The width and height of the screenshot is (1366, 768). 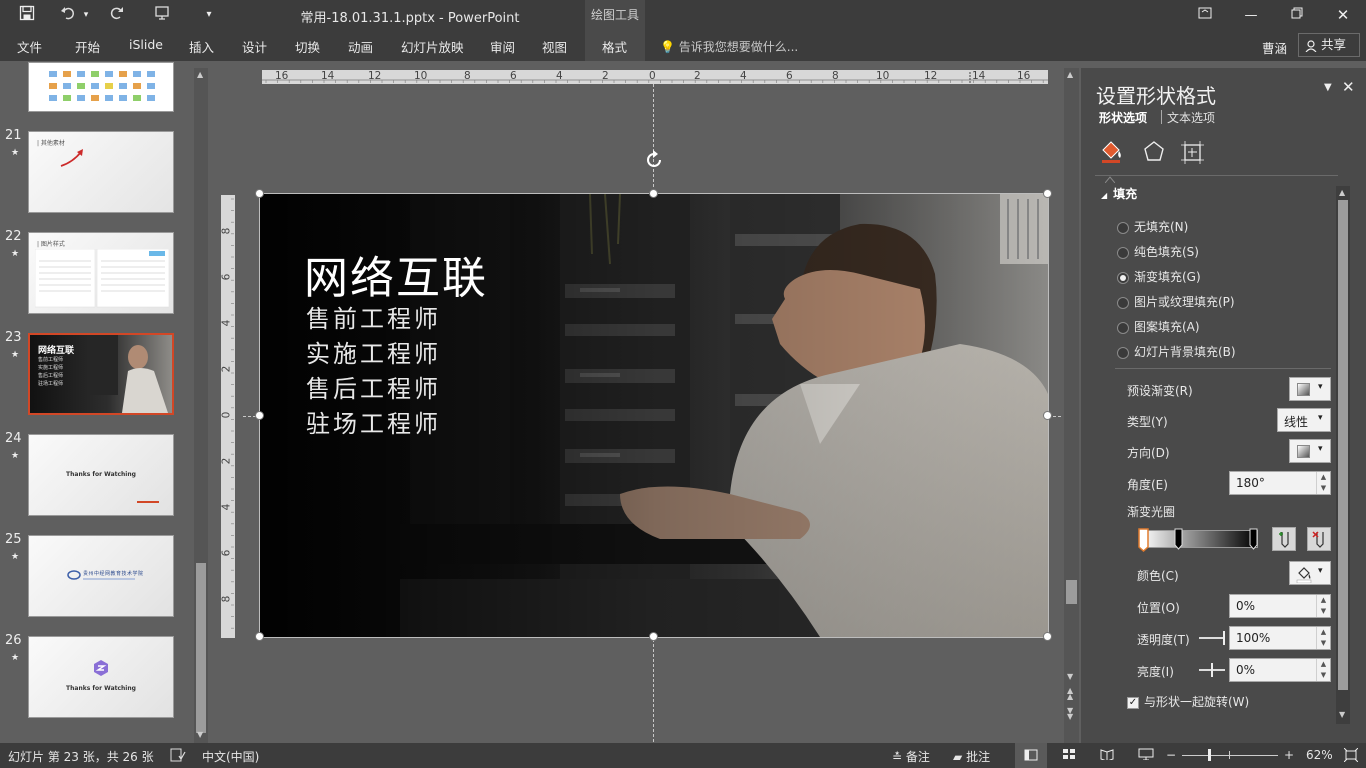 What do you see at coordinates (1297, 15) in the screenshot?
I see `restore-icon` at bounding box center [1297, 15].